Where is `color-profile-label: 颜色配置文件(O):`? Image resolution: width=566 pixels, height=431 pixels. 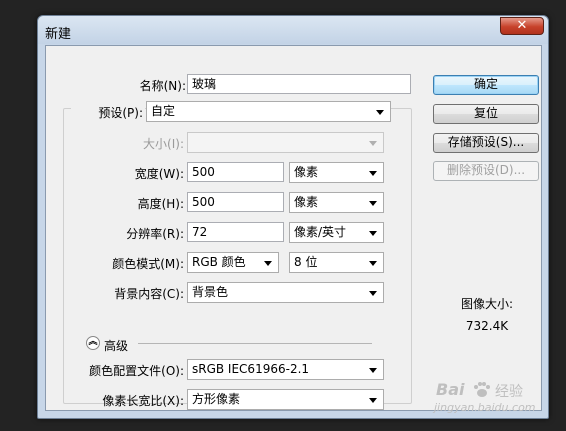
color-profile-label: 颜色配置文件(O): is located at coordinates (136, 371).